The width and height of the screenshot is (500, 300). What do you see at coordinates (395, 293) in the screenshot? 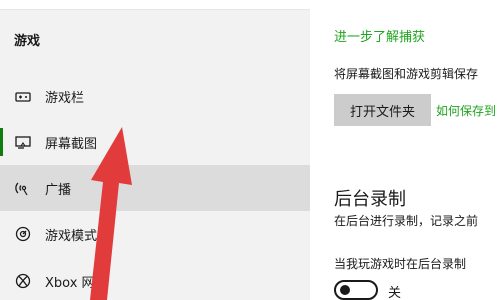
I see `toggle-state-text: 关` at bounding box center [395, 293].